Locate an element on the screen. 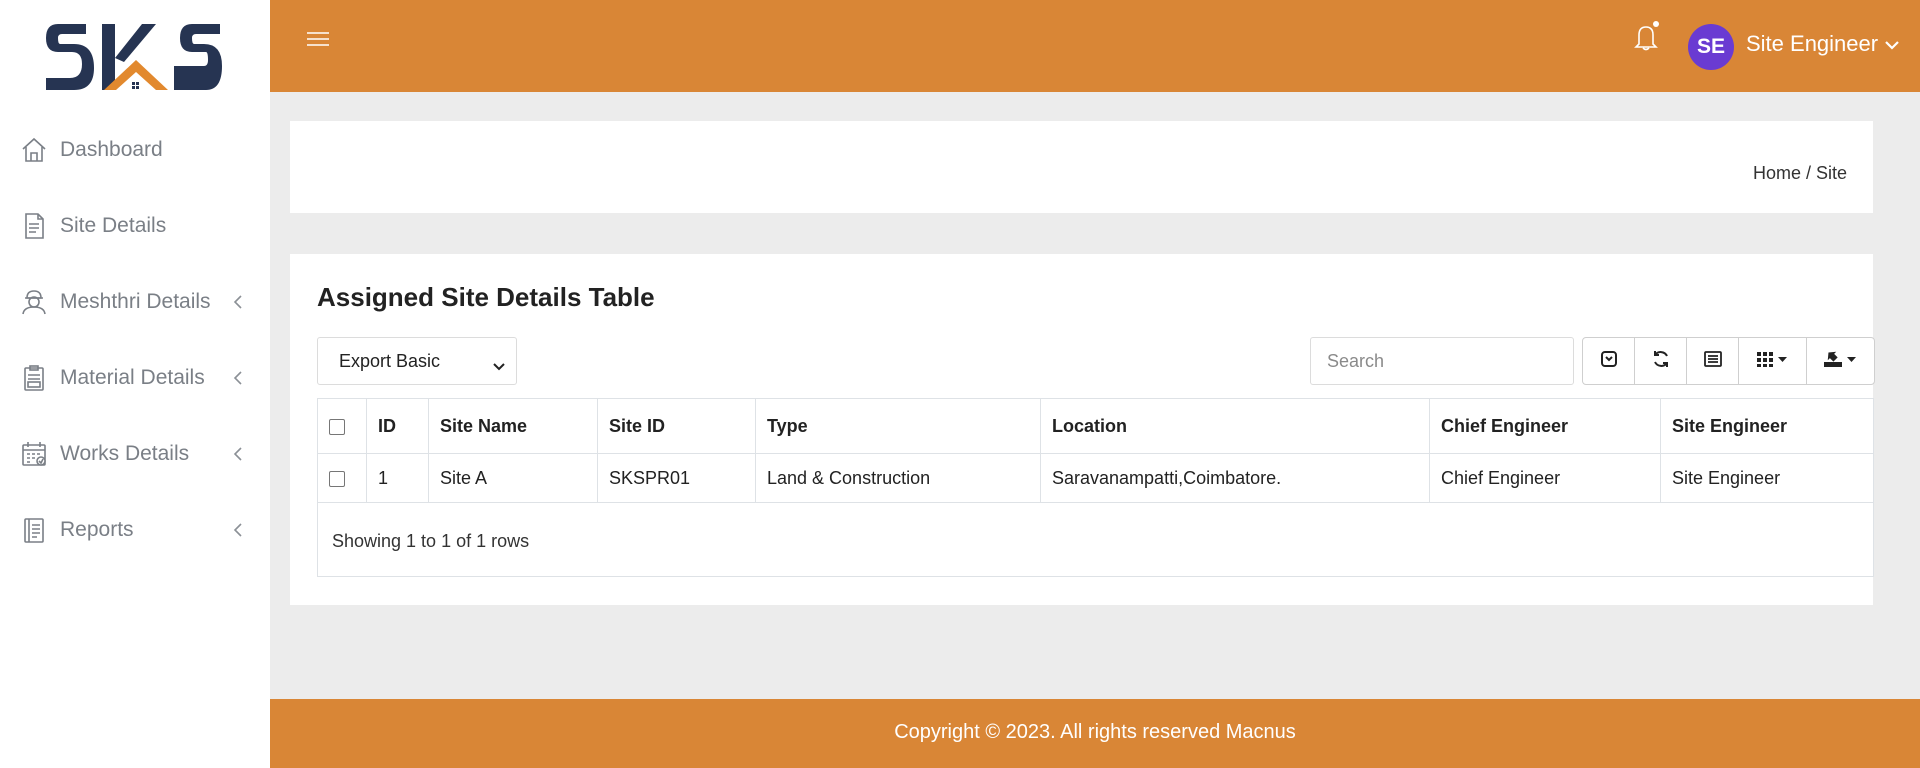 The width and height of the screenshot is (1920, 768). cell-id: 1 is located at coordinates (397, 478).